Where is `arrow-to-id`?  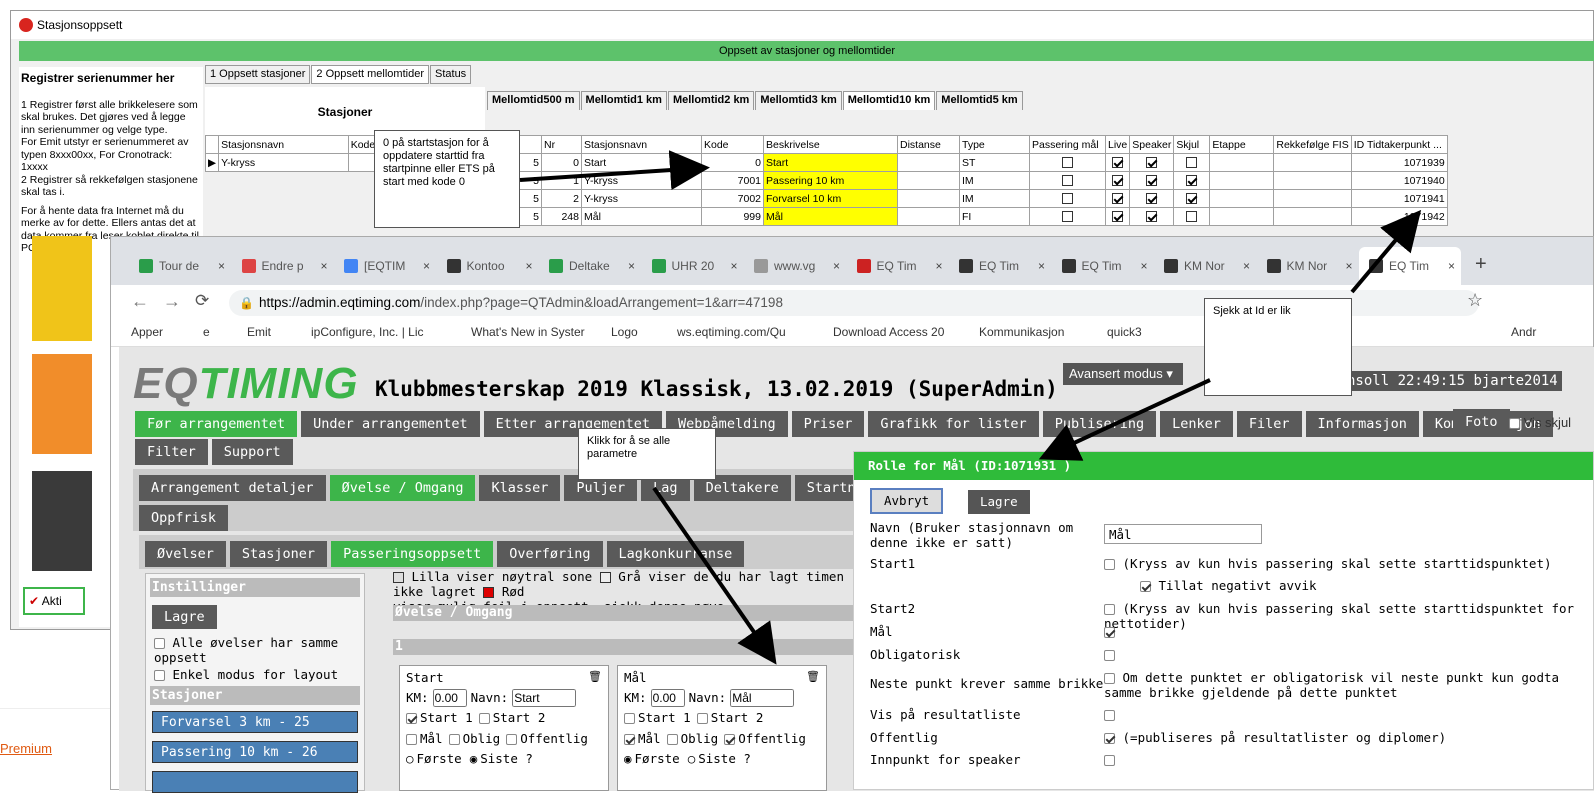 arrow-to-id is located at coordinates (1386, 251).